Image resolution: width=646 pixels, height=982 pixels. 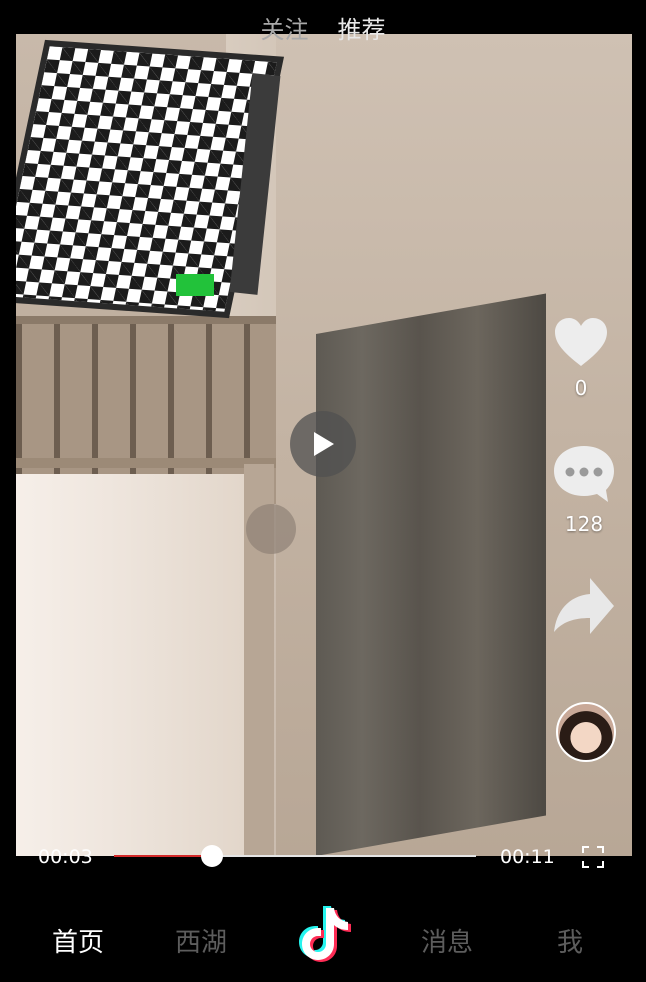 What do you see at coordinates (146, 463) in the screenshot?
I see `video-scene-window-sill` at bounding box center [146, 463].